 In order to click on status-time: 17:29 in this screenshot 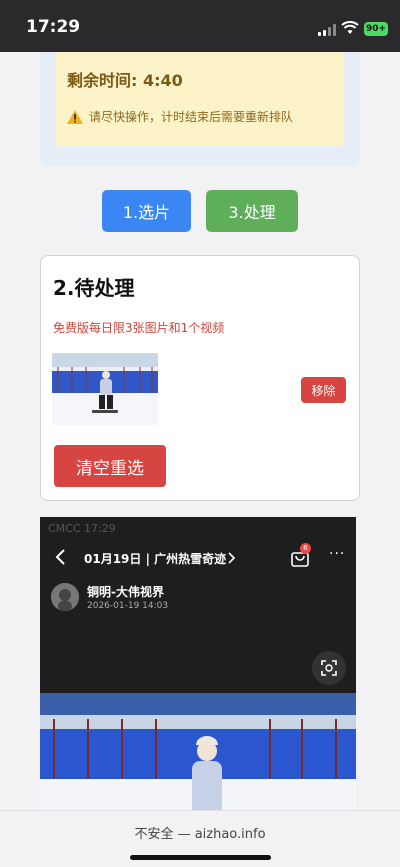, I will do `click(53, 27)`.